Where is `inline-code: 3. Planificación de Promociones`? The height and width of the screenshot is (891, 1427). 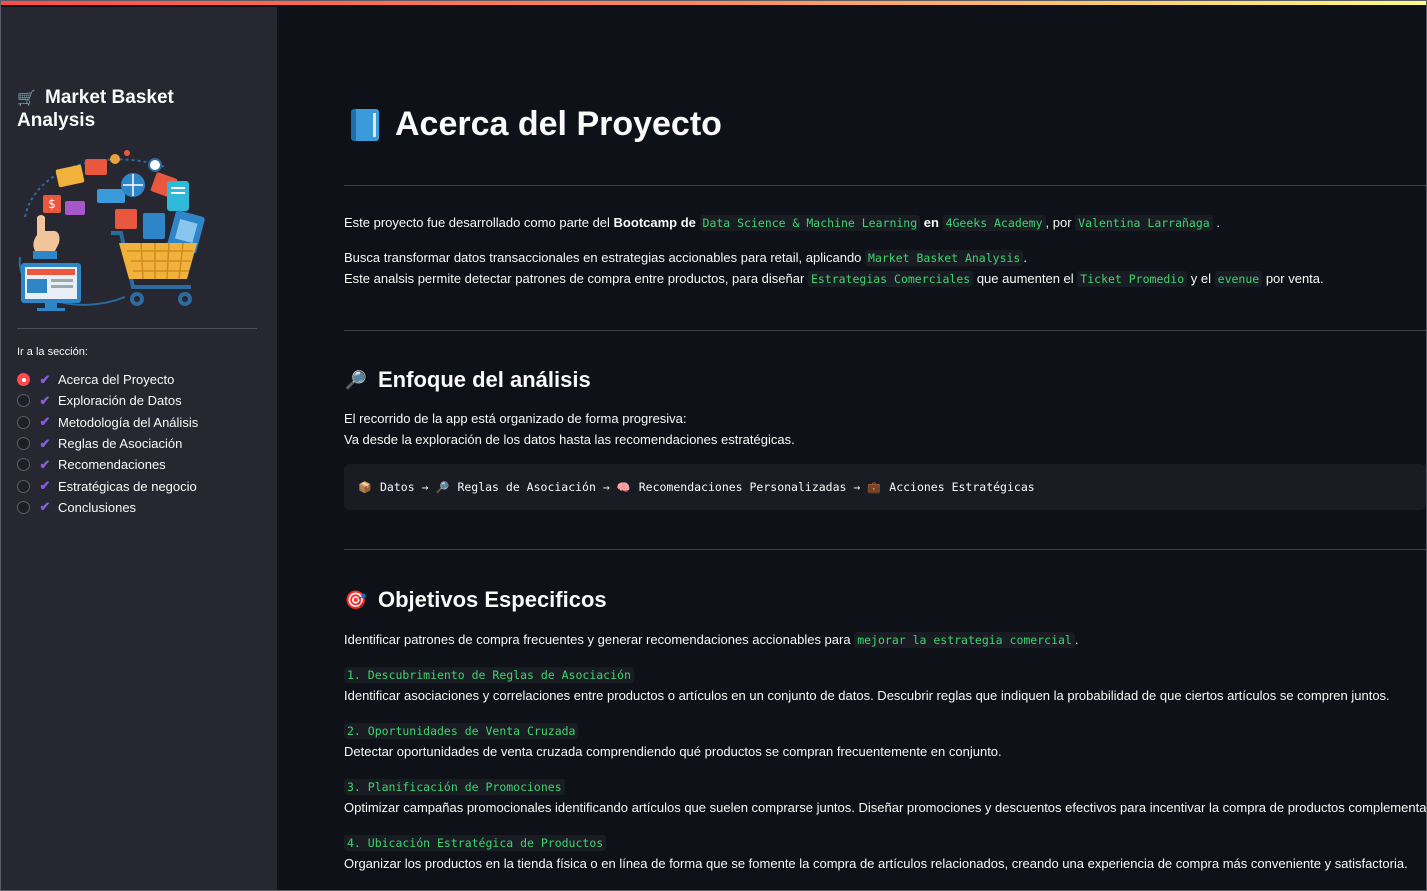
inline-code: 3. Planificación de Promociones is located at coordinates (454, 787).